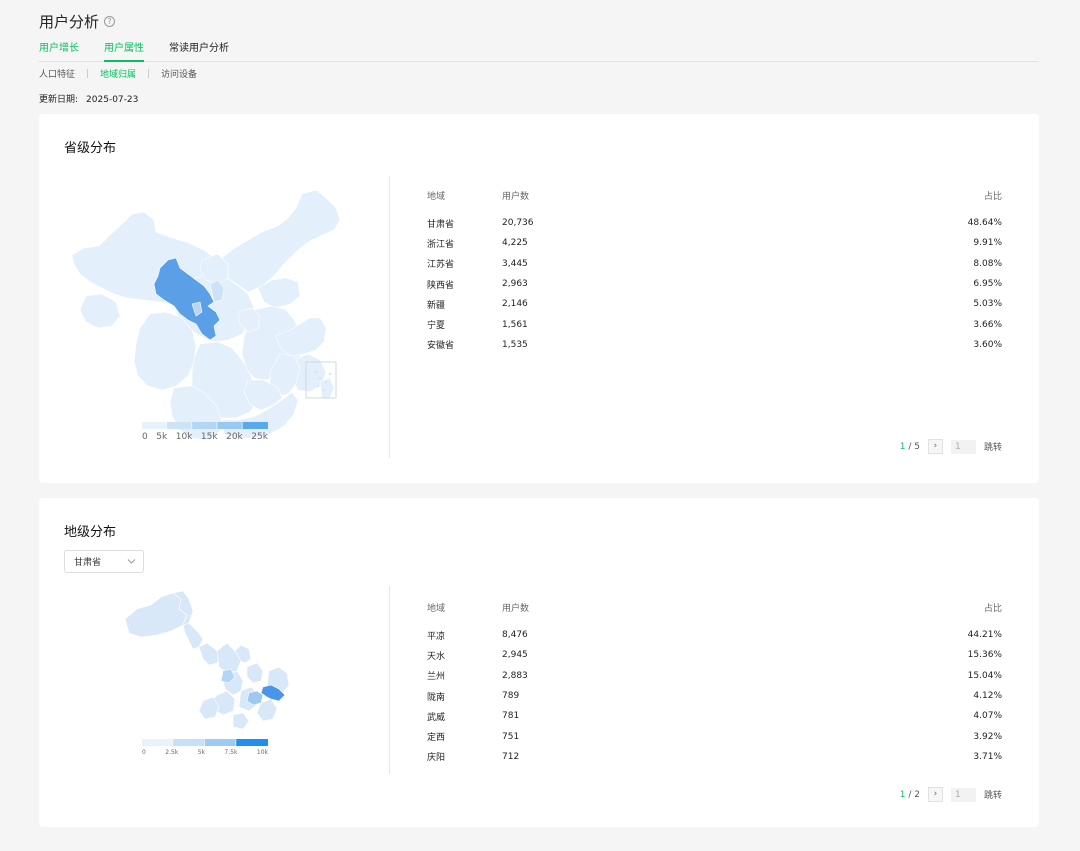 This screenshot has width=1080, height=851. I want to click on tab-user-growth: 用户增长, so click(59, 52).